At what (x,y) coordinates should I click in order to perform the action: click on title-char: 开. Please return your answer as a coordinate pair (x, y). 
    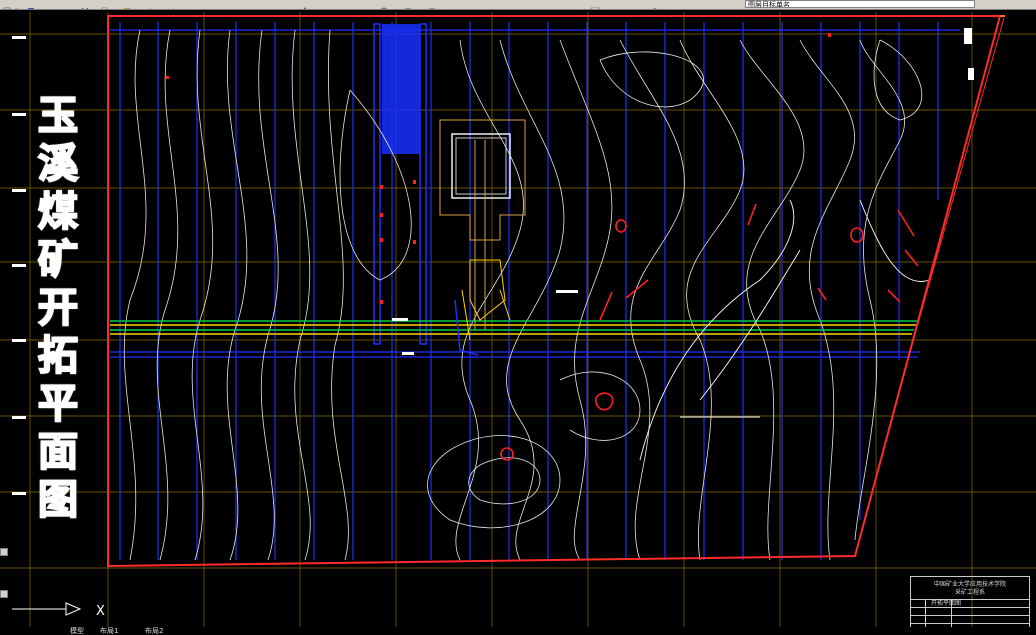
    Looking at the image, I should click on (58, 307).